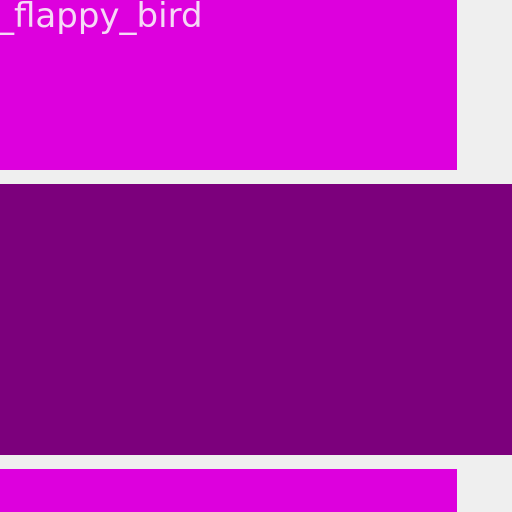 The image size is (512, 512). What do you see at coordinates (228, 490) in the screenshot?
I see `app-tile` at bounding box center [228, 490].